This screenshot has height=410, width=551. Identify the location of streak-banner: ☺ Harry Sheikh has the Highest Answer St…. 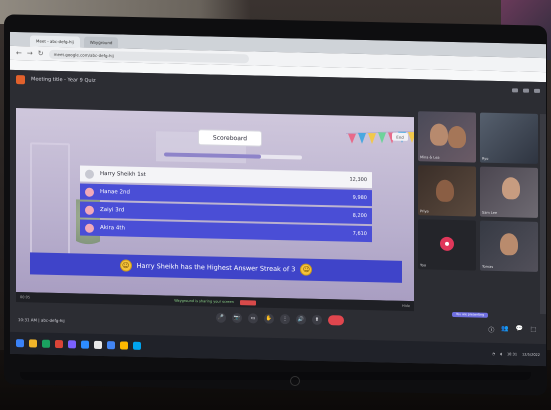
(216, 267).